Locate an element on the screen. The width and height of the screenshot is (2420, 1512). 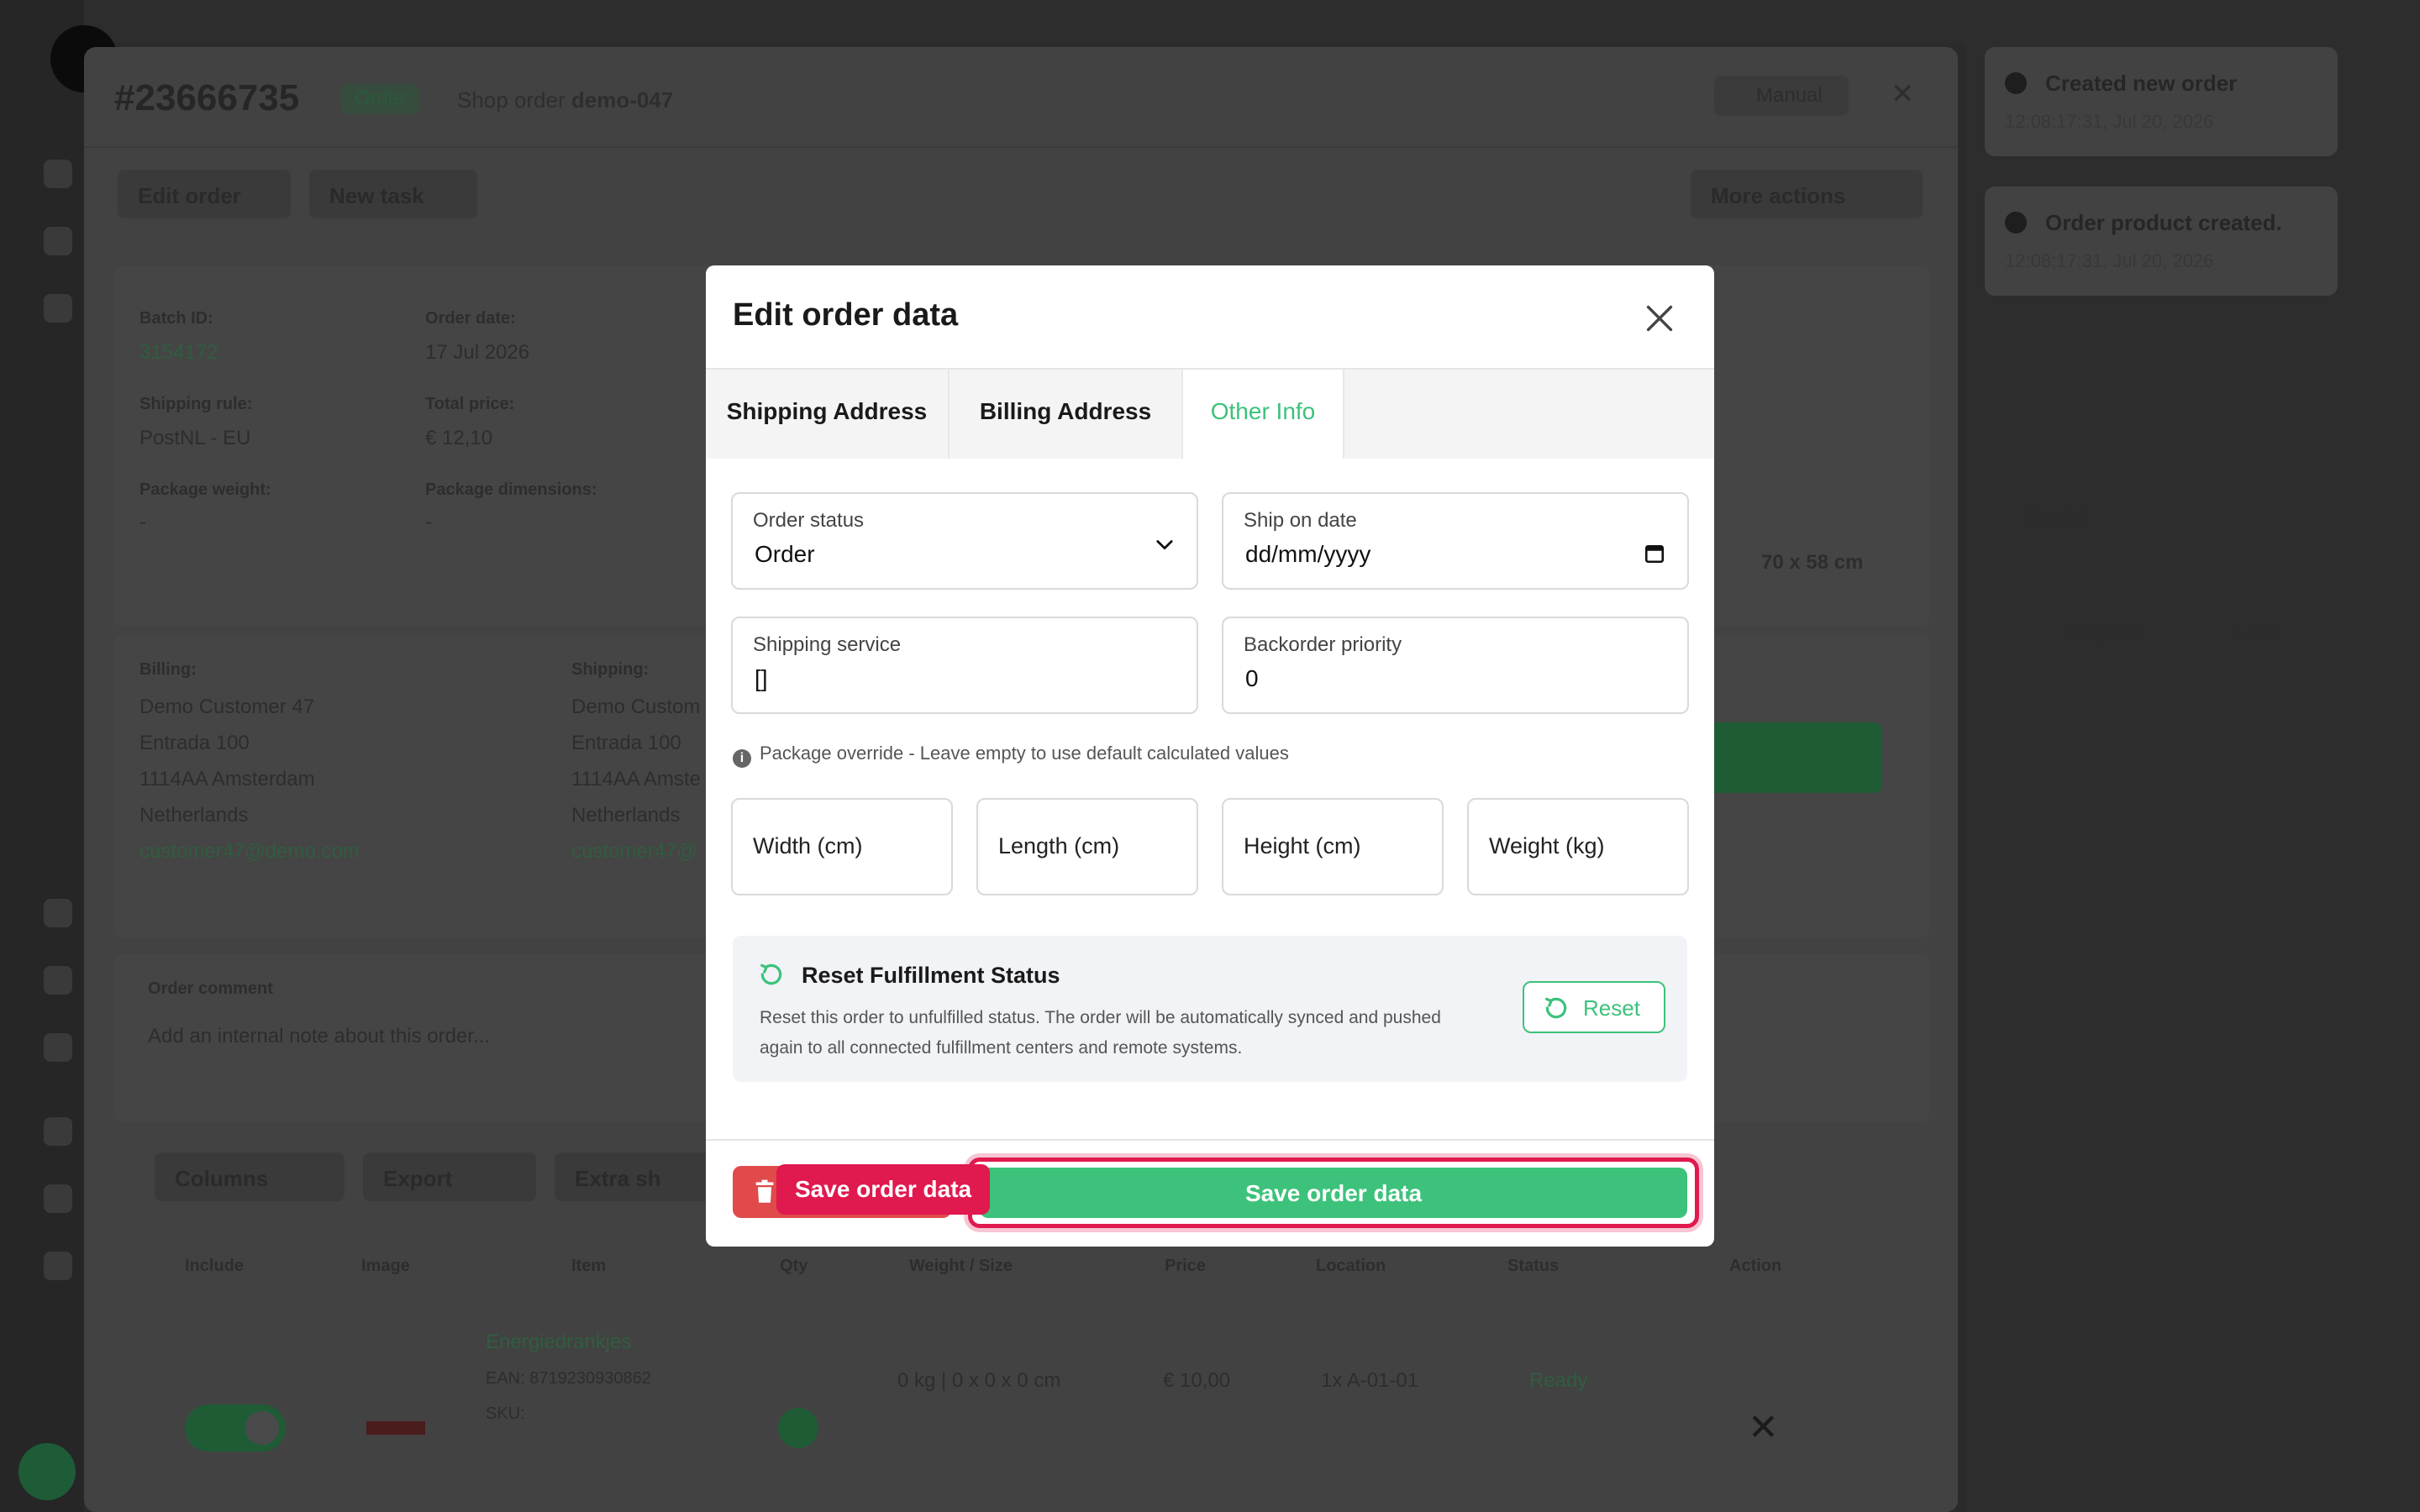
height-input: Height (cm) is located at coordinates (1333, 846).